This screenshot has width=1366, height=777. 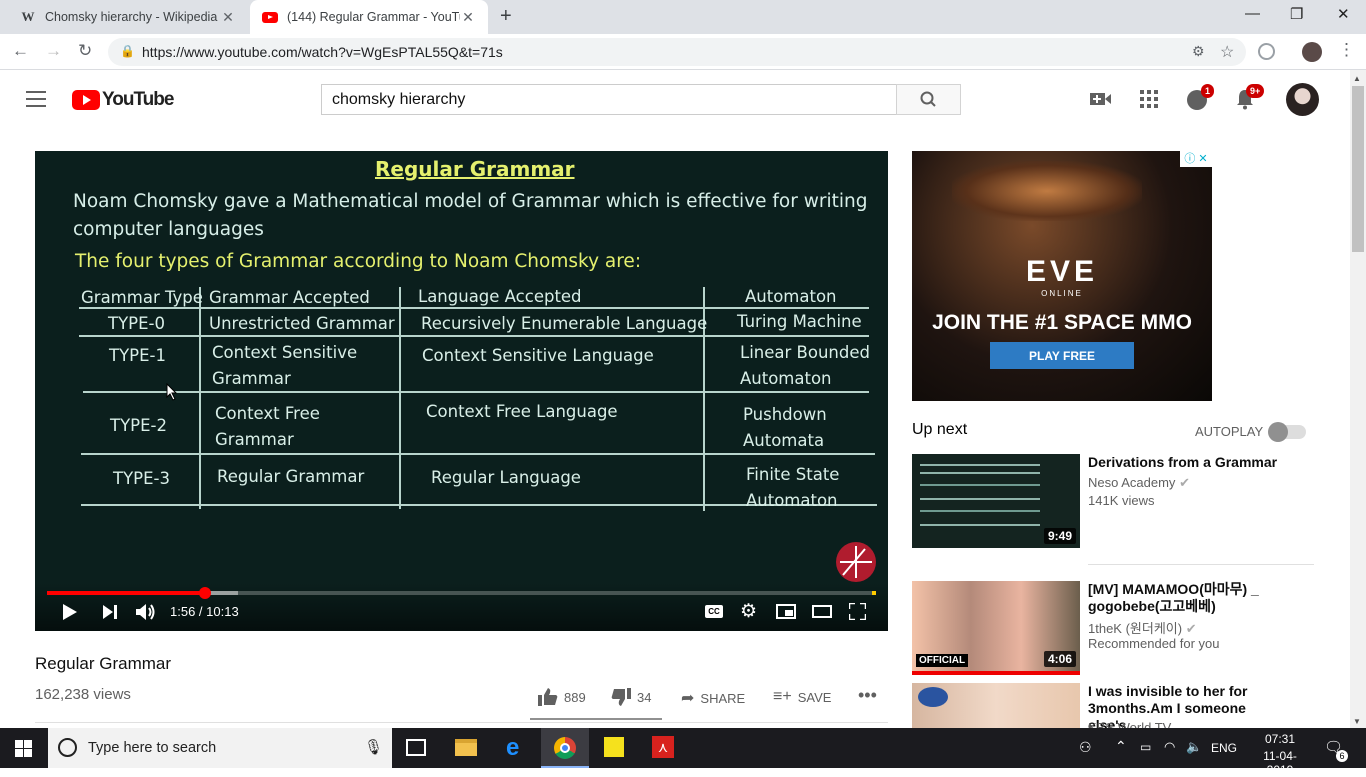 I want to click on taskbar-search: Type here to search 🎙, so click(x=220, y=748).